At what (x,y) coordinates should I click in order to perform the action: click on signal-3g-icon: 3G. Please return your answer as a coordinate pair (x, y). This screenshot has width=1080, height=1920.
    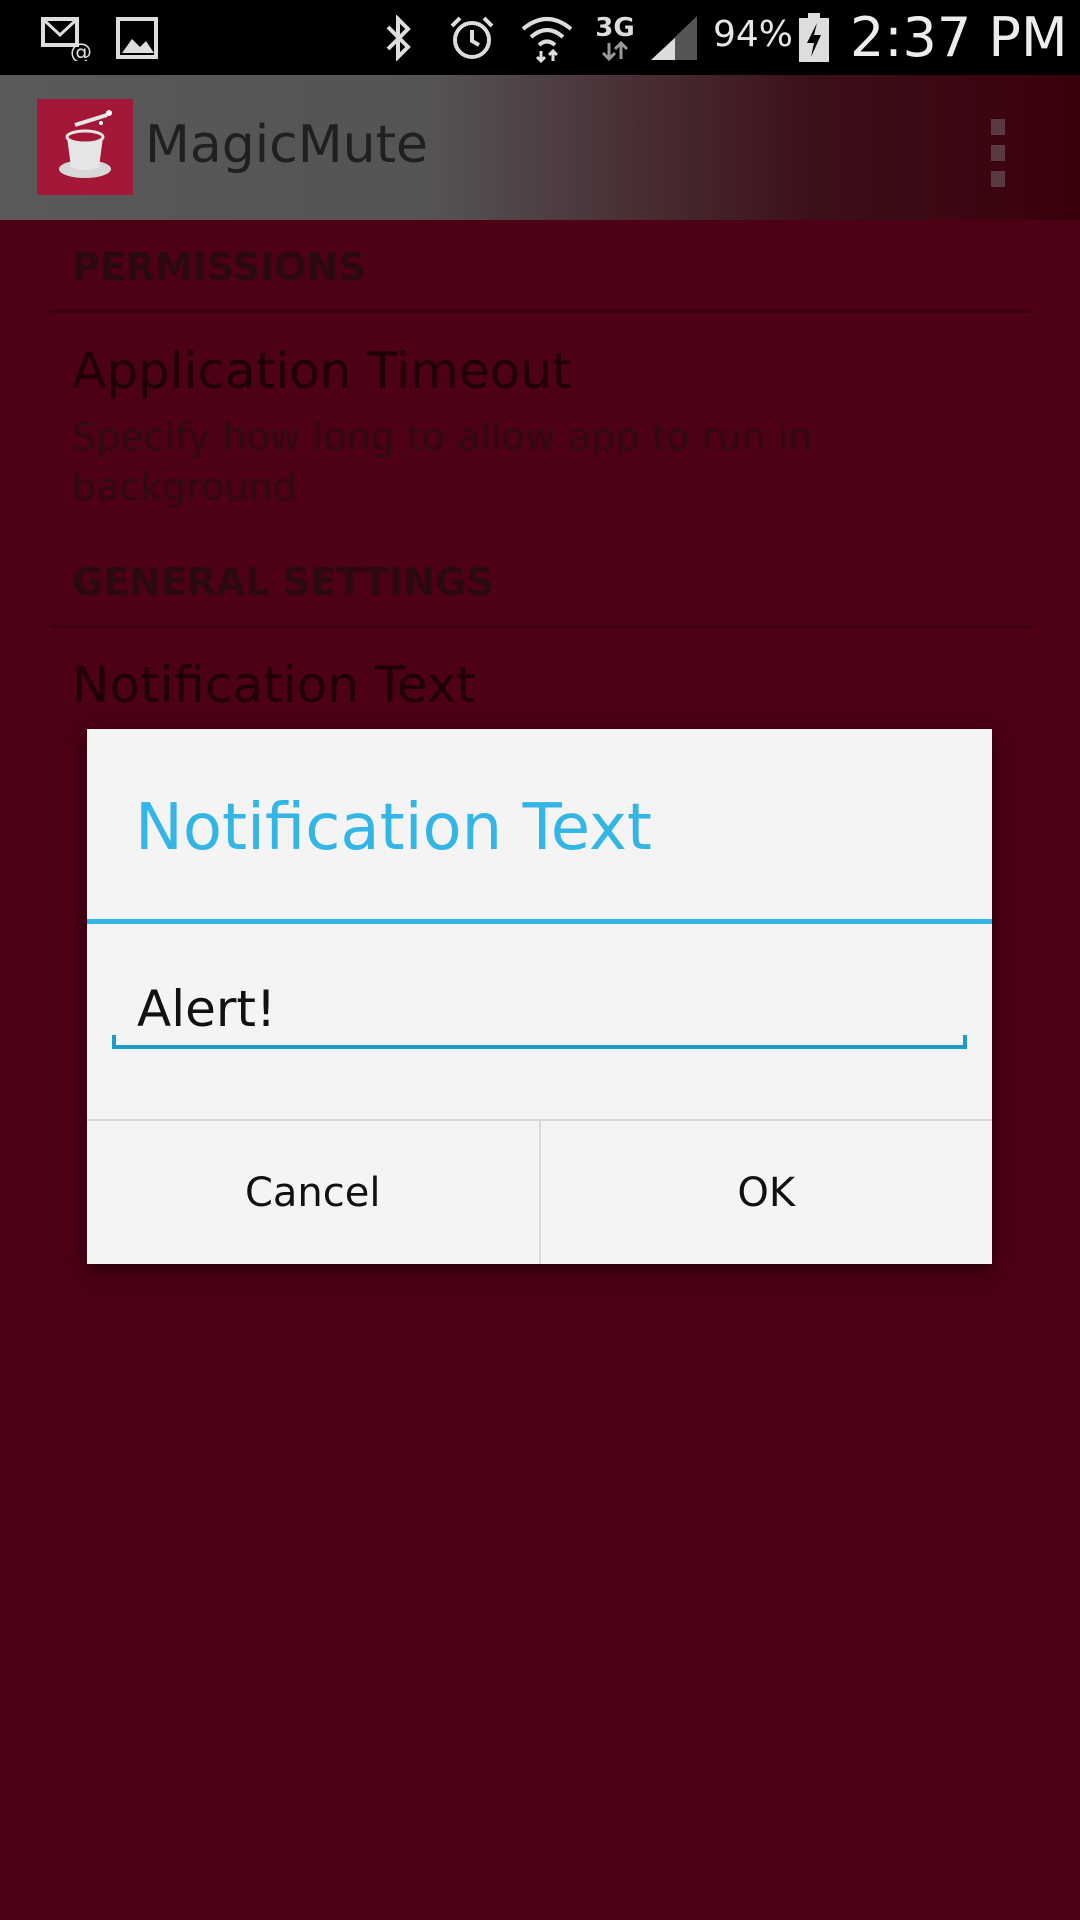
    Looking at the image, I should click on (615, 38).